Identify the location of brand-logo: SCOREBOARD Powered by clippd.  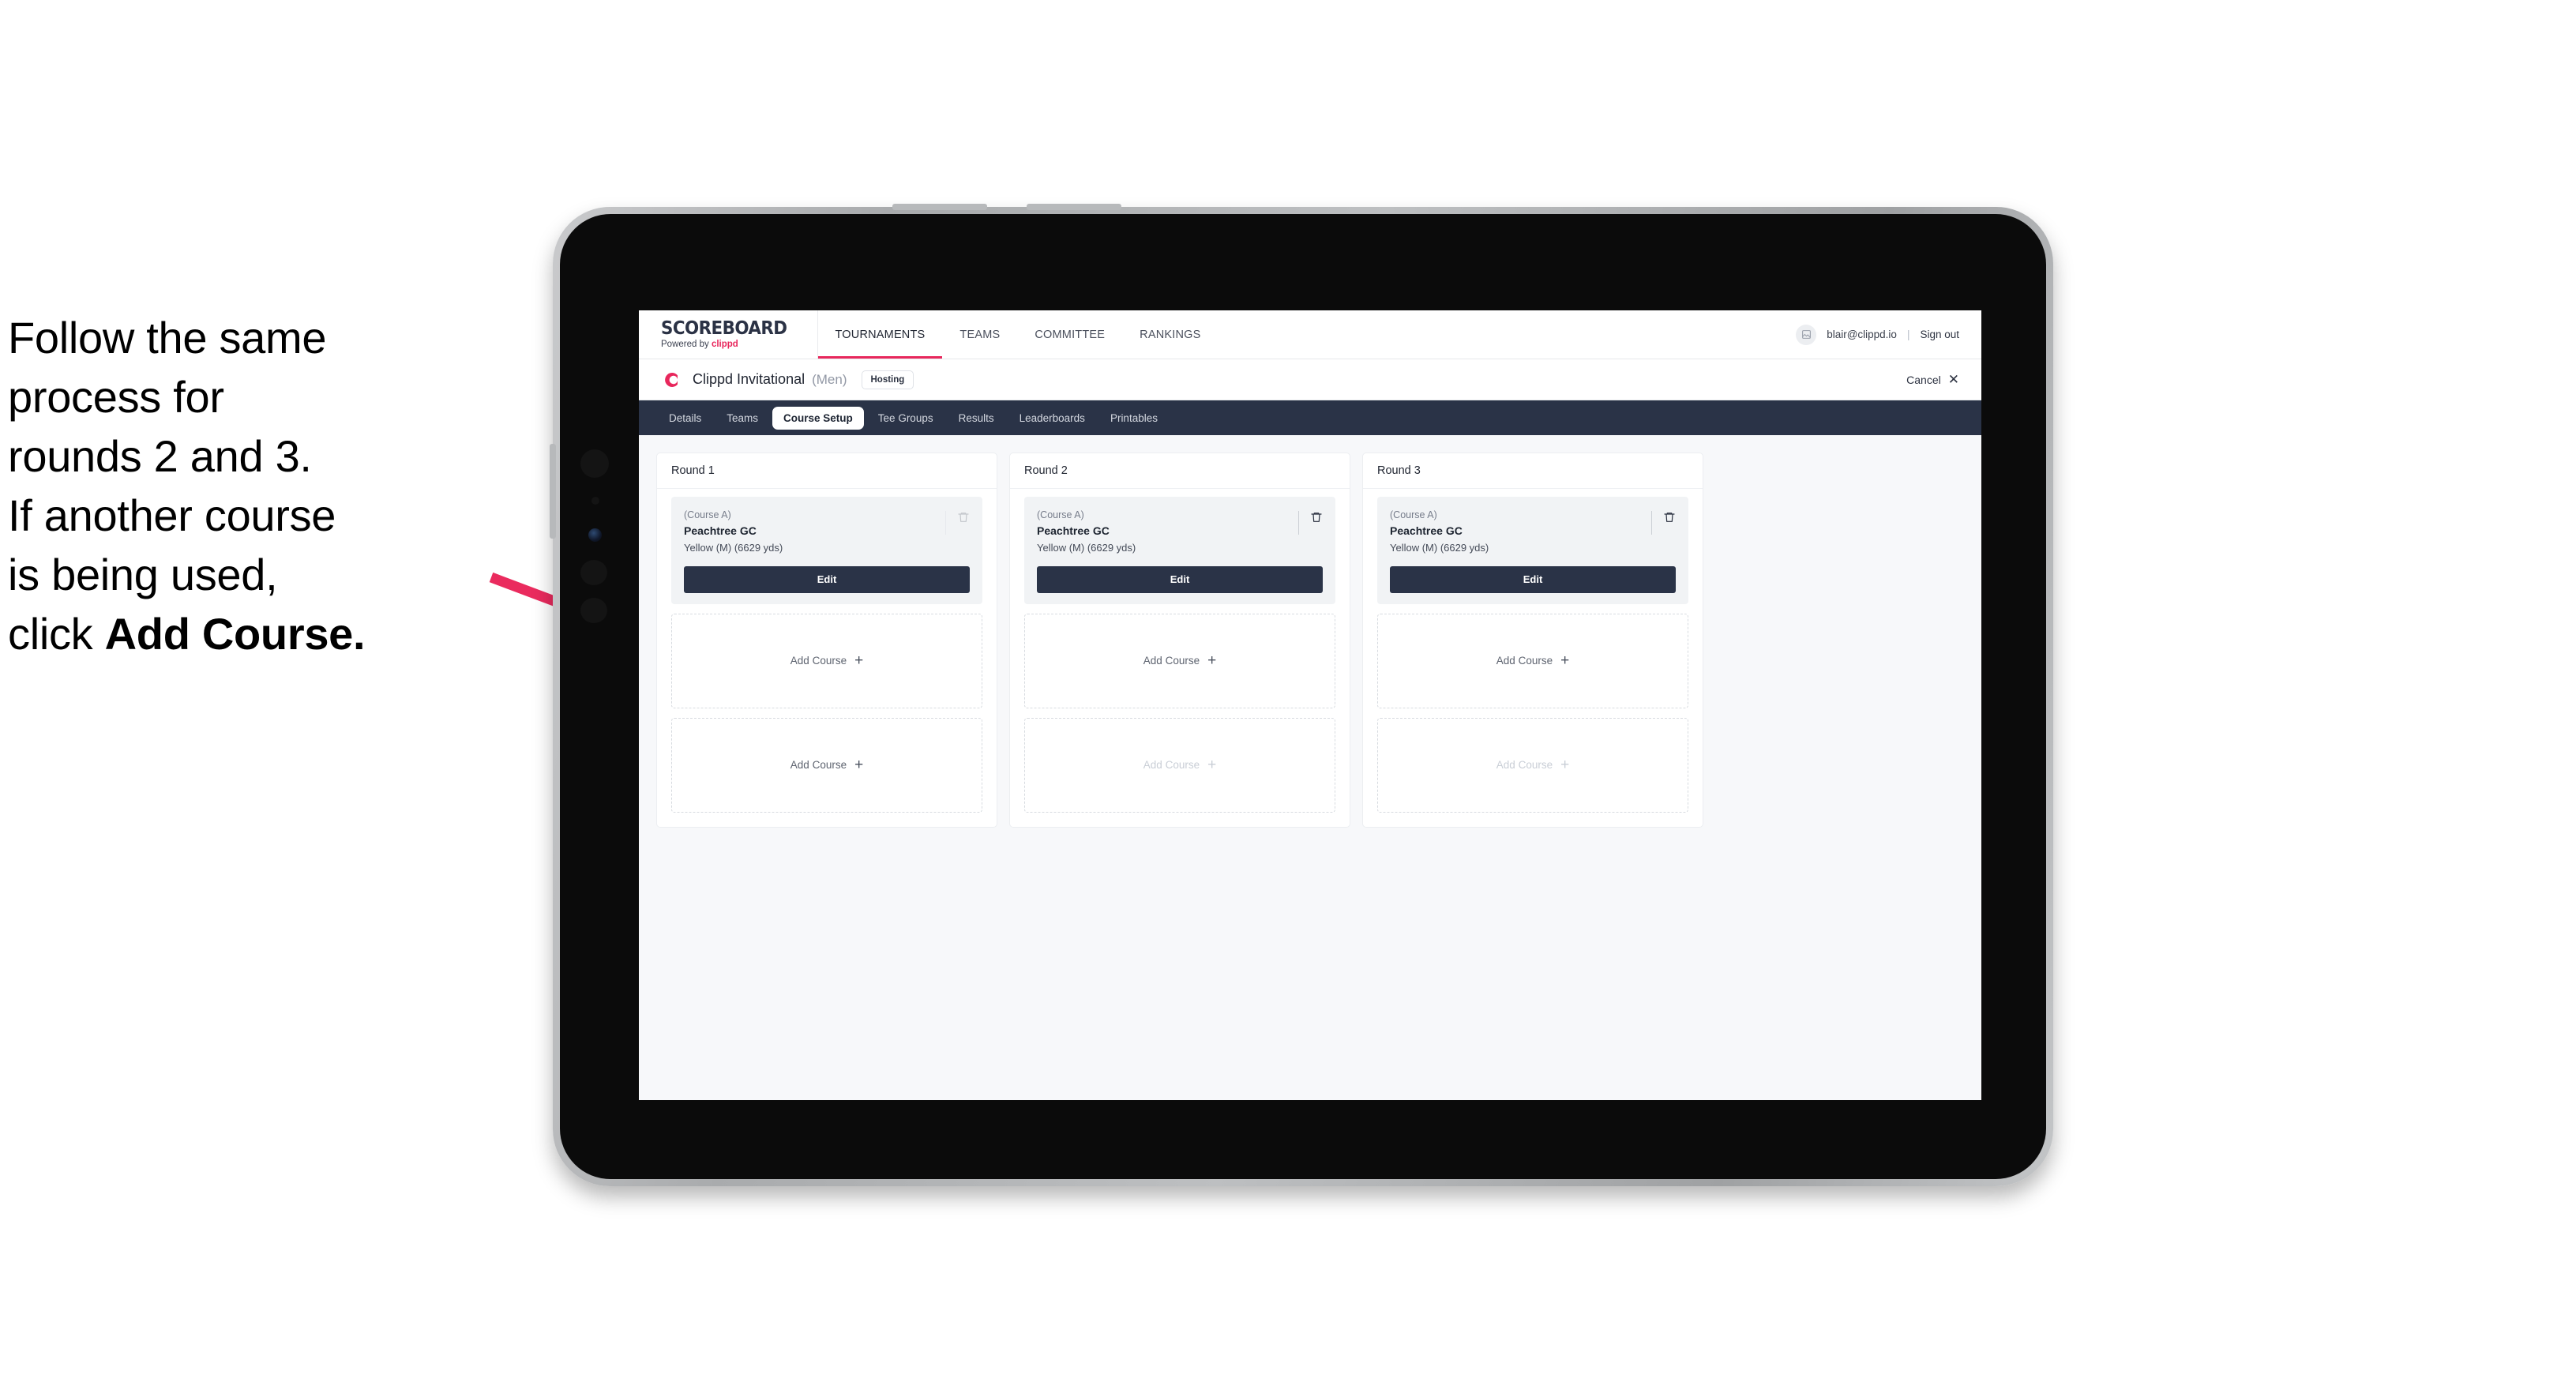
(728, 334).